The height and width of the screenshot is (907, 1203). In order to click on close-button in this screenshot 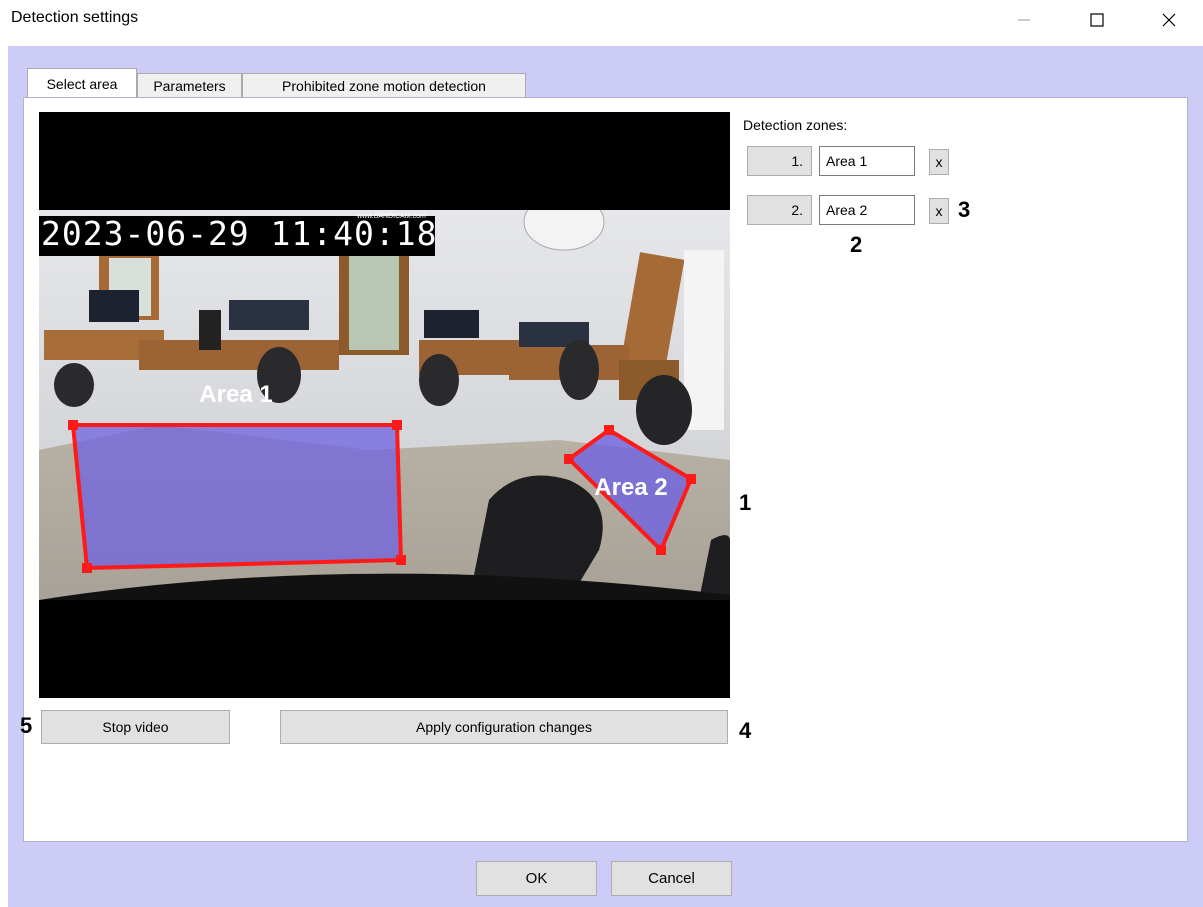, I will do `click(1169, 20)`.